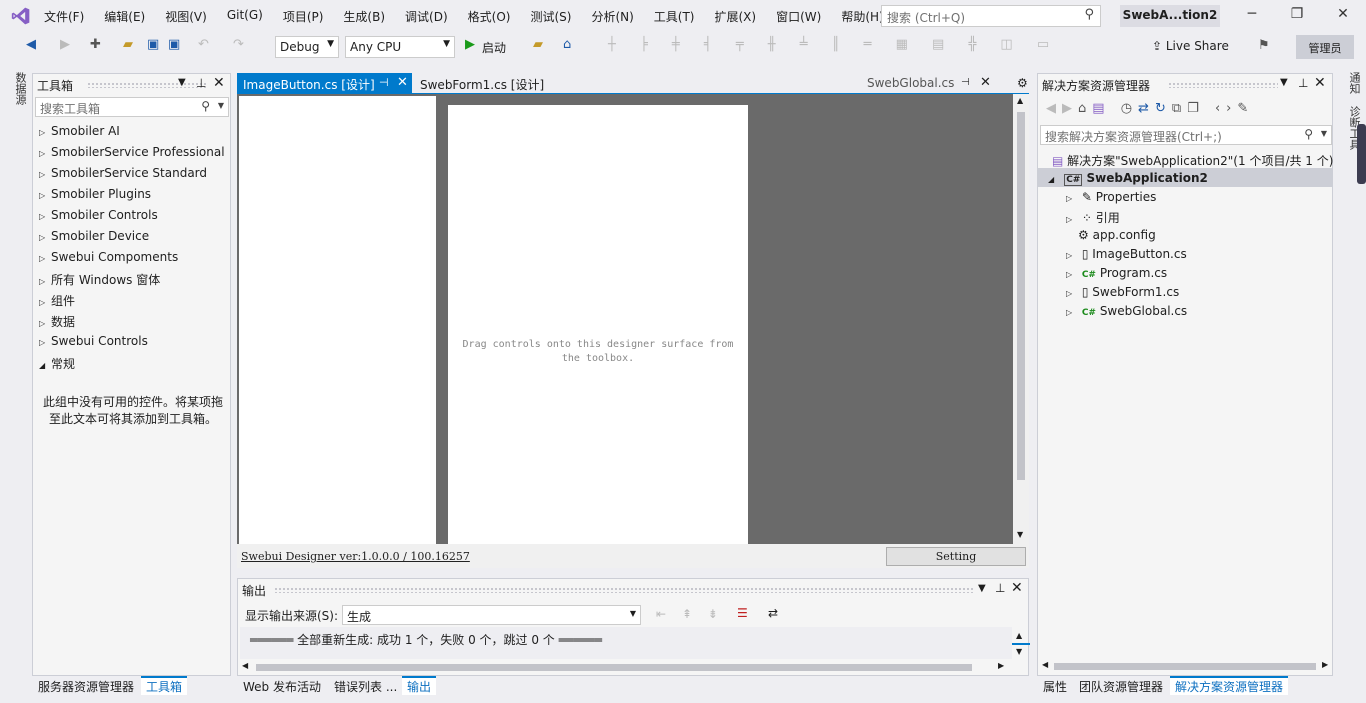 Image resolution: width=1366 pixels, height=703 pixels. Describe the element at coordinates (132, 257) in the screenshot. I see `list-item: ▷ Swebui Compoments` at that location.